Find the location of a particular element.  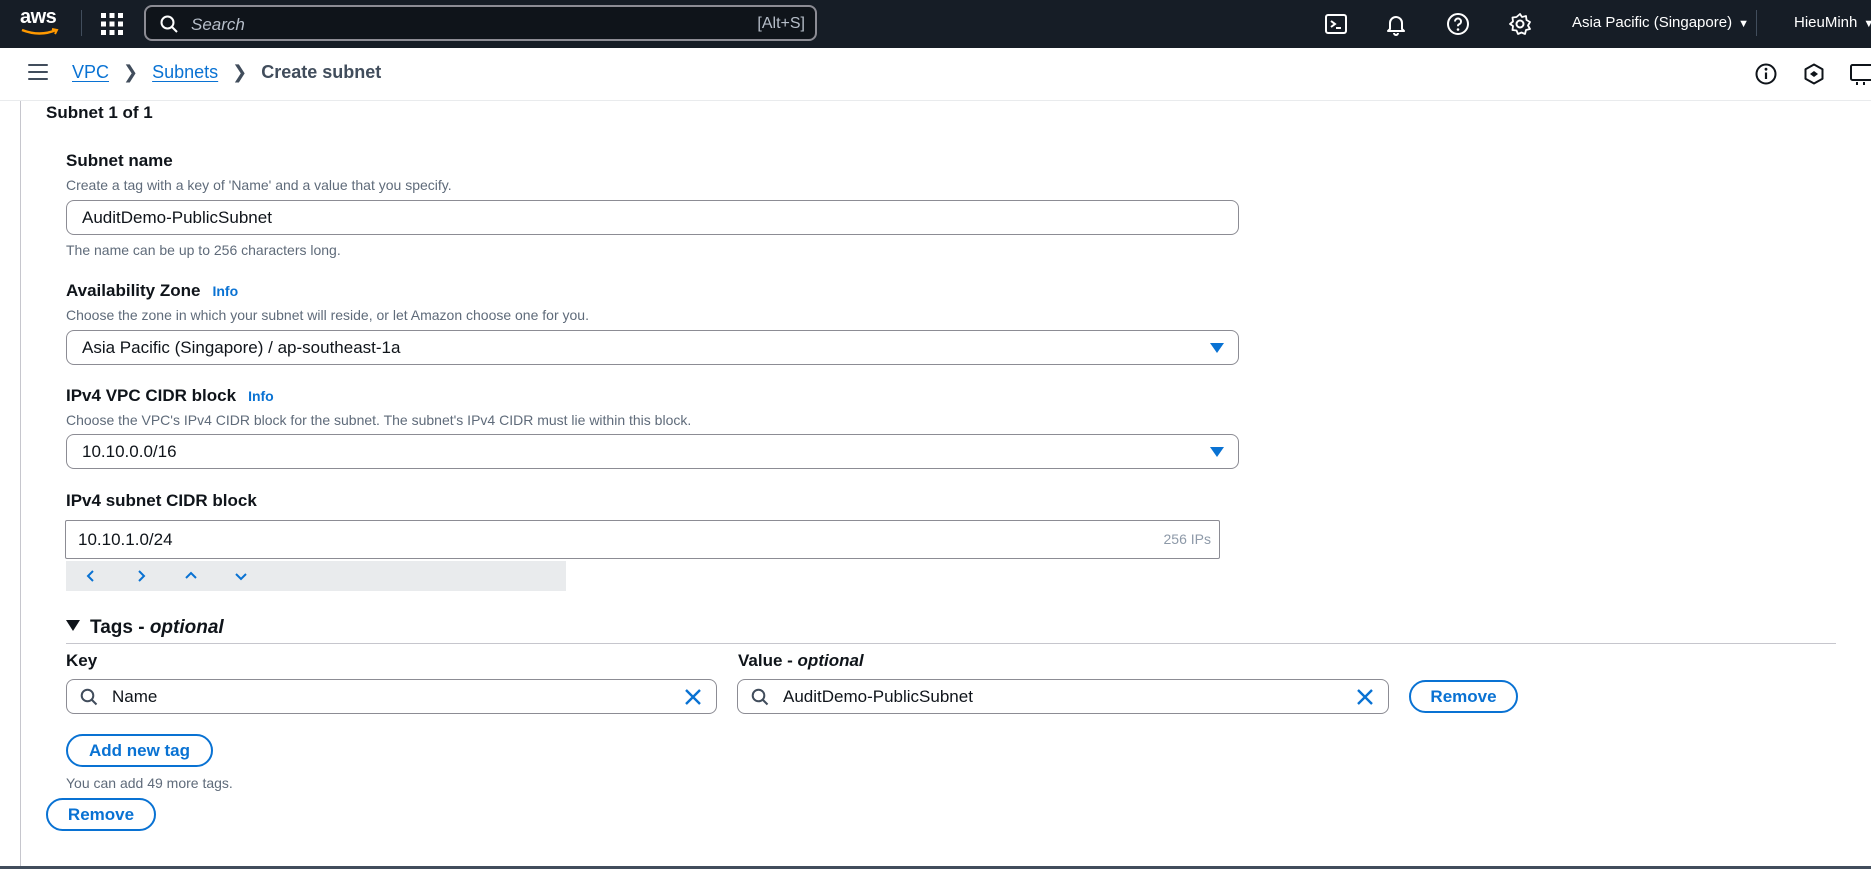

tags-section-toggle: Tags - optional is located at coordinates (145, 628).